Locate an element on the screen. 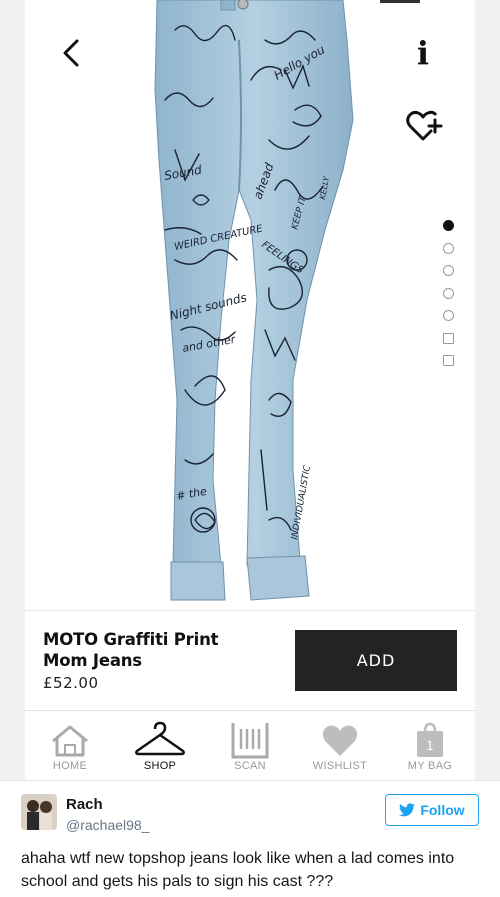 Image resolution: width=500 pixels, height=897 pixels. nav-shop: SHOP is located at coordinates (160, 746).